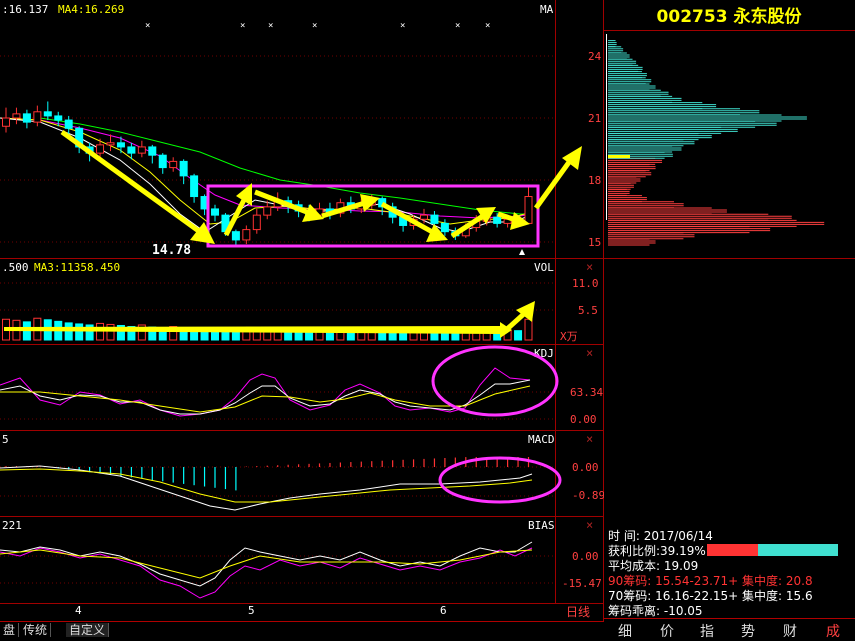 Image resolution: width=855 pixels, height=641 pixels. Describe the element at coordinates (585, 467) in the screenshot. I see `macd-axis-0: 0.00` at that location.